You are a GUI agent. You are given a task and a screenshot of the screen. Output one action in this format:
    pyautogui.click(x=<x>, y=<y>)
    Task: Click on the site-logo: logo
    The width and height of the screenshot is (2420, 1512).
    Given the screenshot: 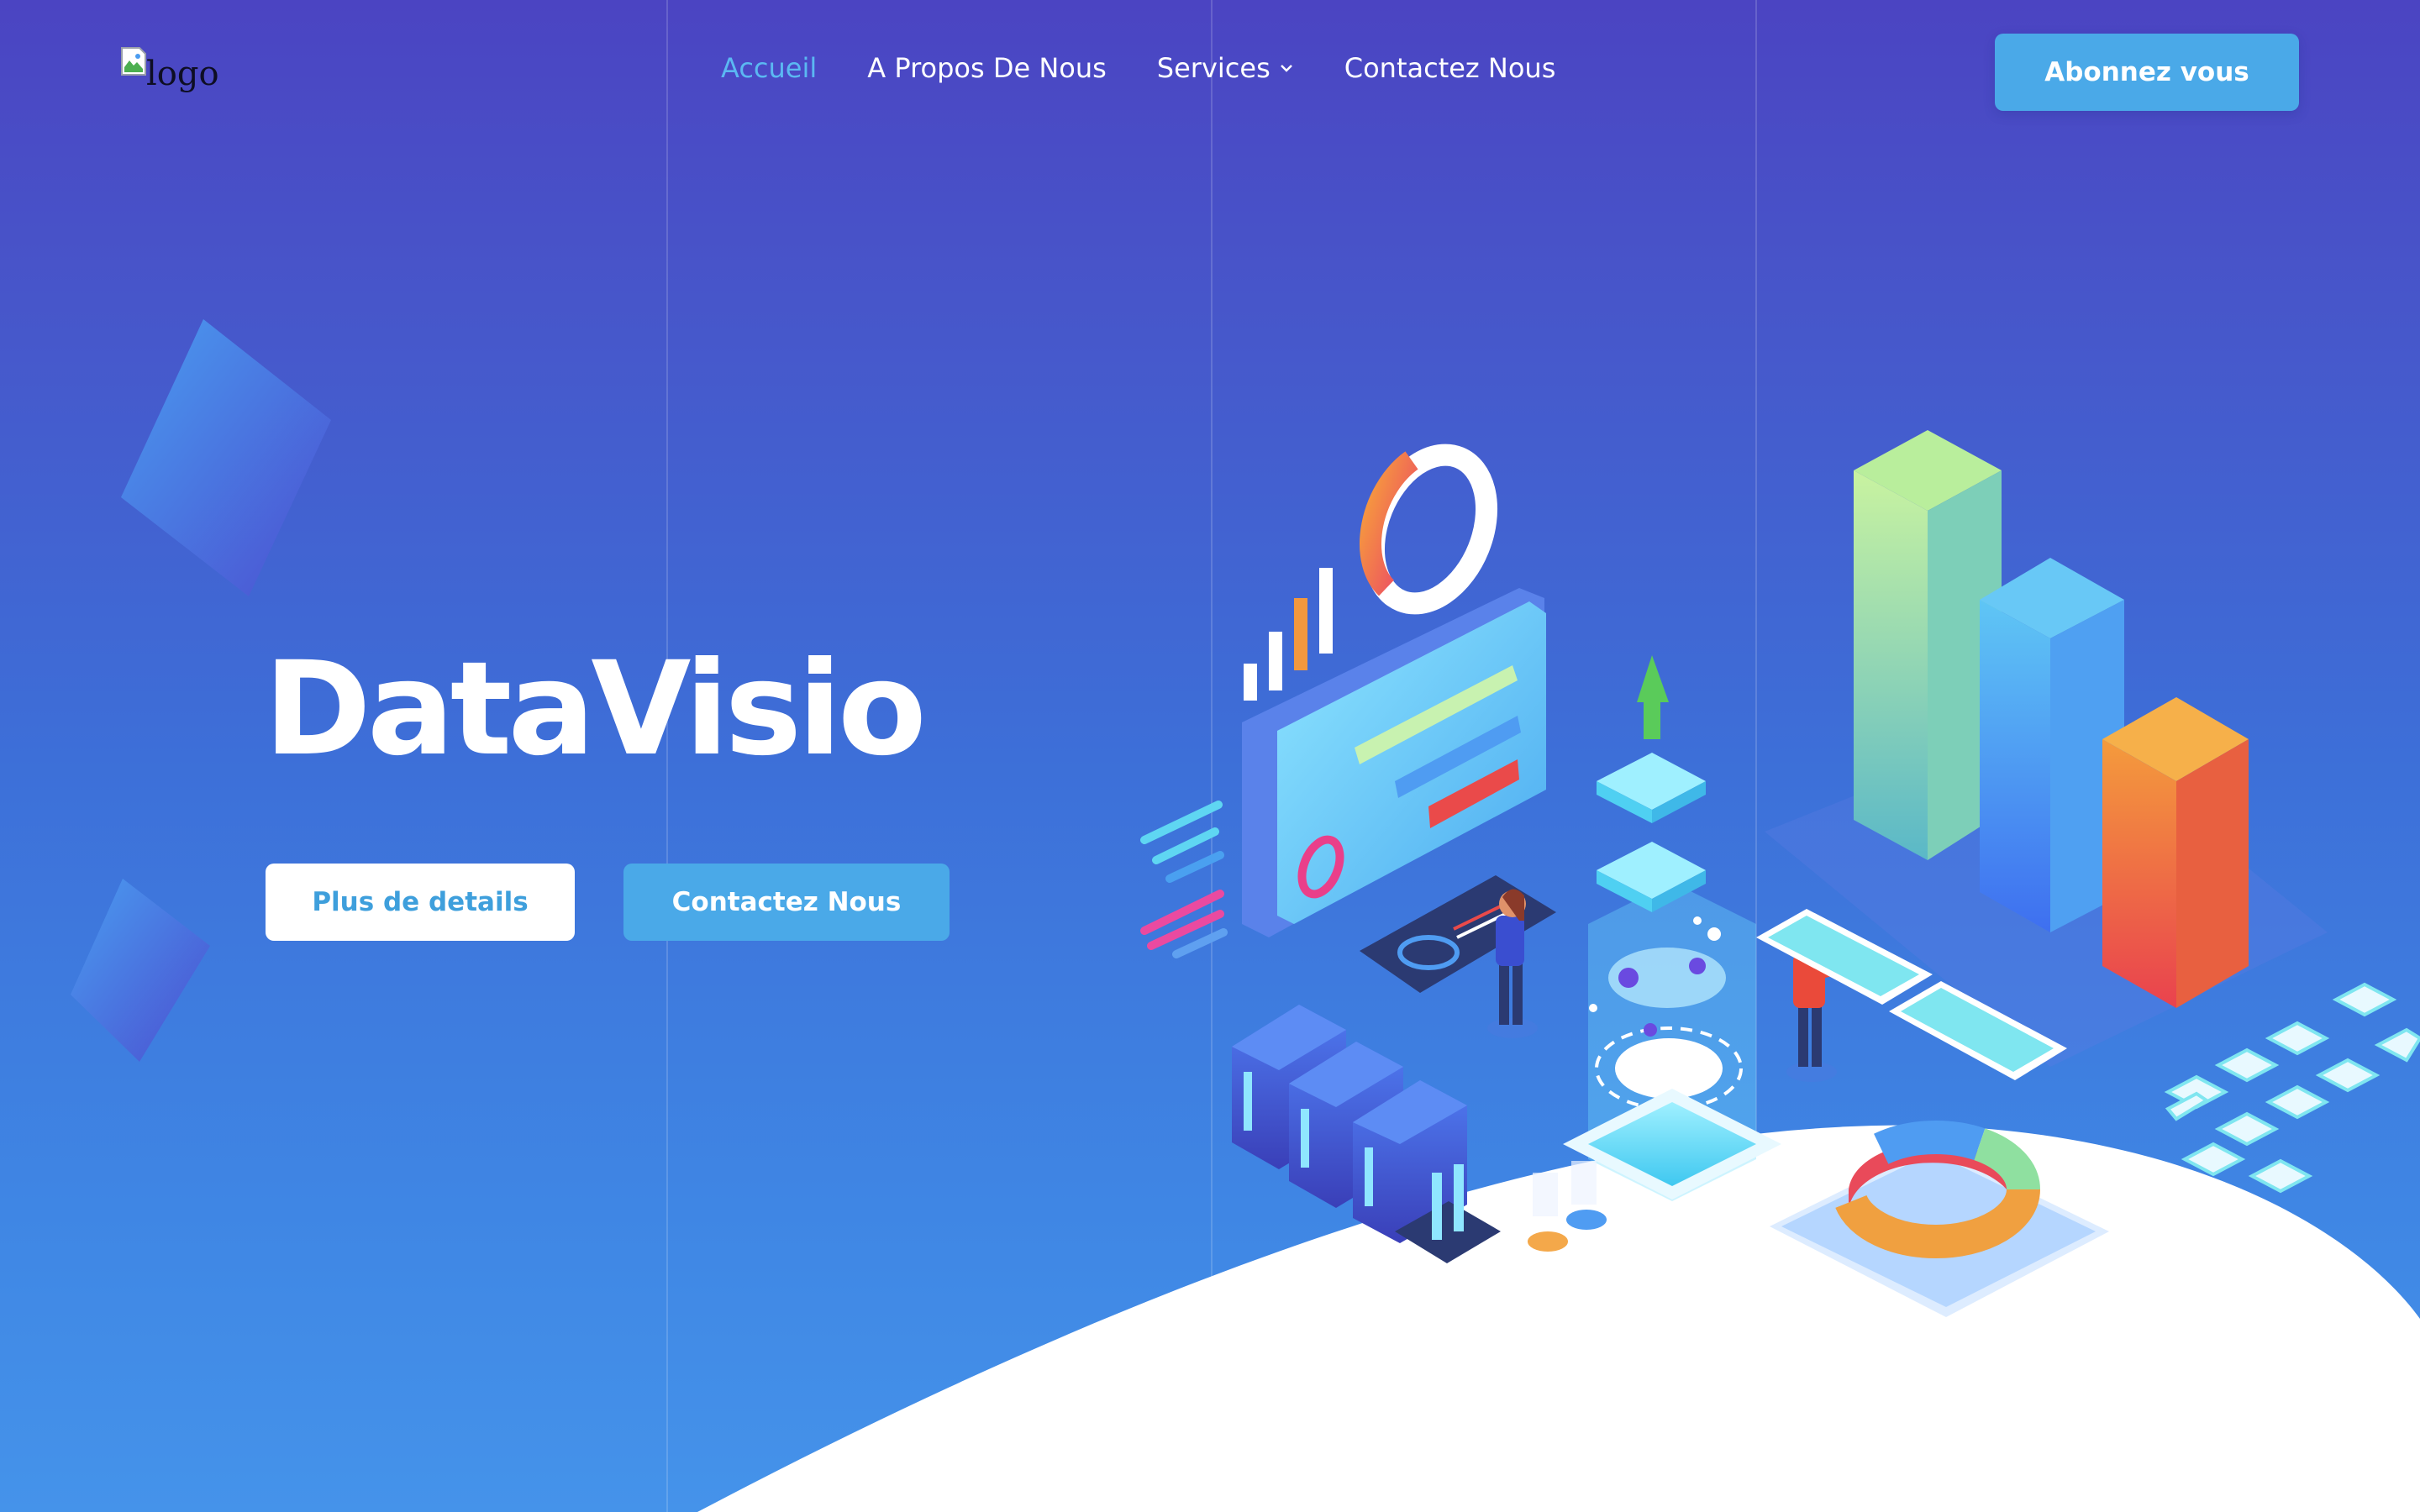 What is the action you would take?
    pyautogui.click(x=170, y=69)
    